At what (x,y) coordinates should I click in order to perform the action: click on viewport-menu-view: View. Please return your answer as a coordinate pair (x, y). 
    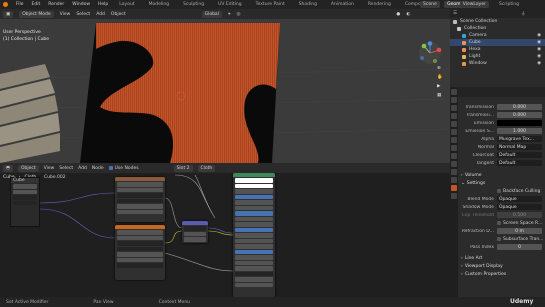
    Looking at the image, I should click on (65, 14).